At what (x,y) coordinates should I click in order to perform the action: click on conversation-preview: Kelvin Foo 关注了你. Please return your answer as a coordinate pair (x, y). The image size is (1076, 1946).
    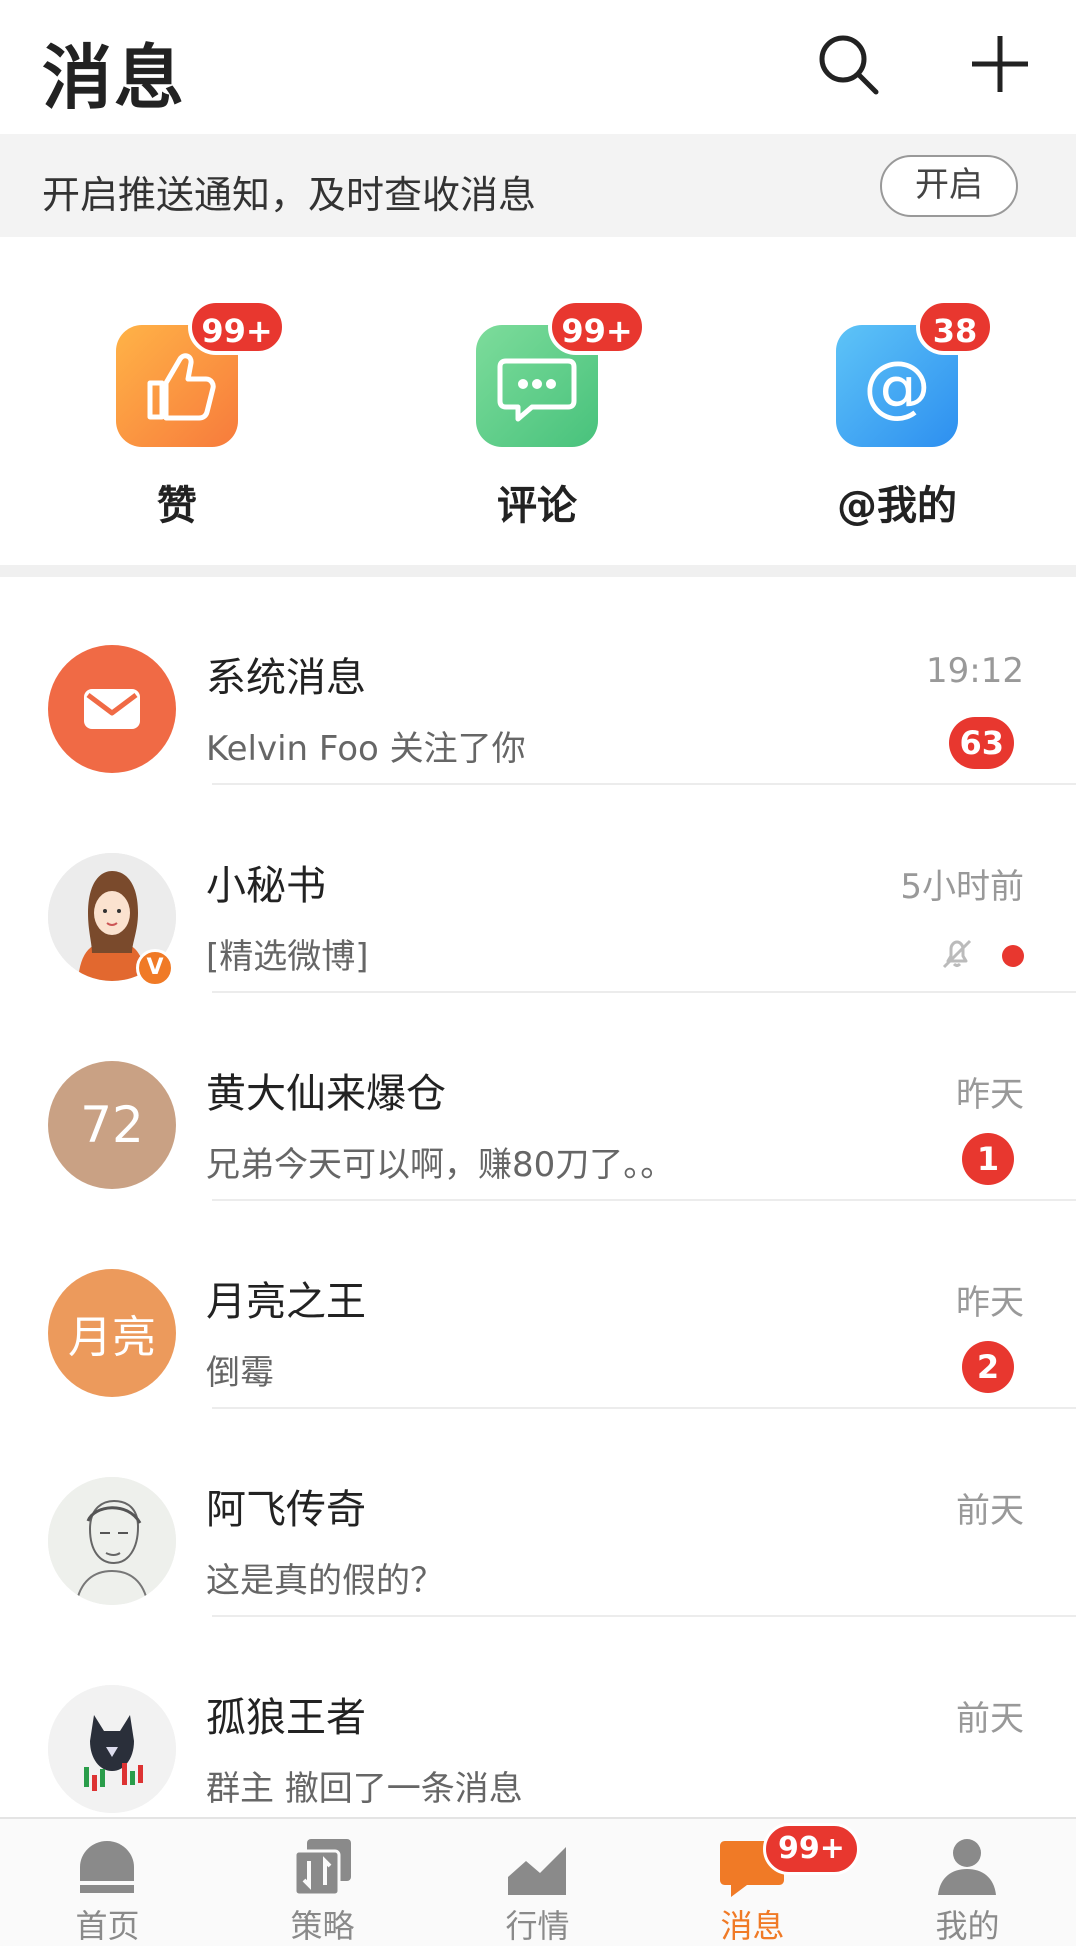
    Looking at the image, I should click on (366, 749).